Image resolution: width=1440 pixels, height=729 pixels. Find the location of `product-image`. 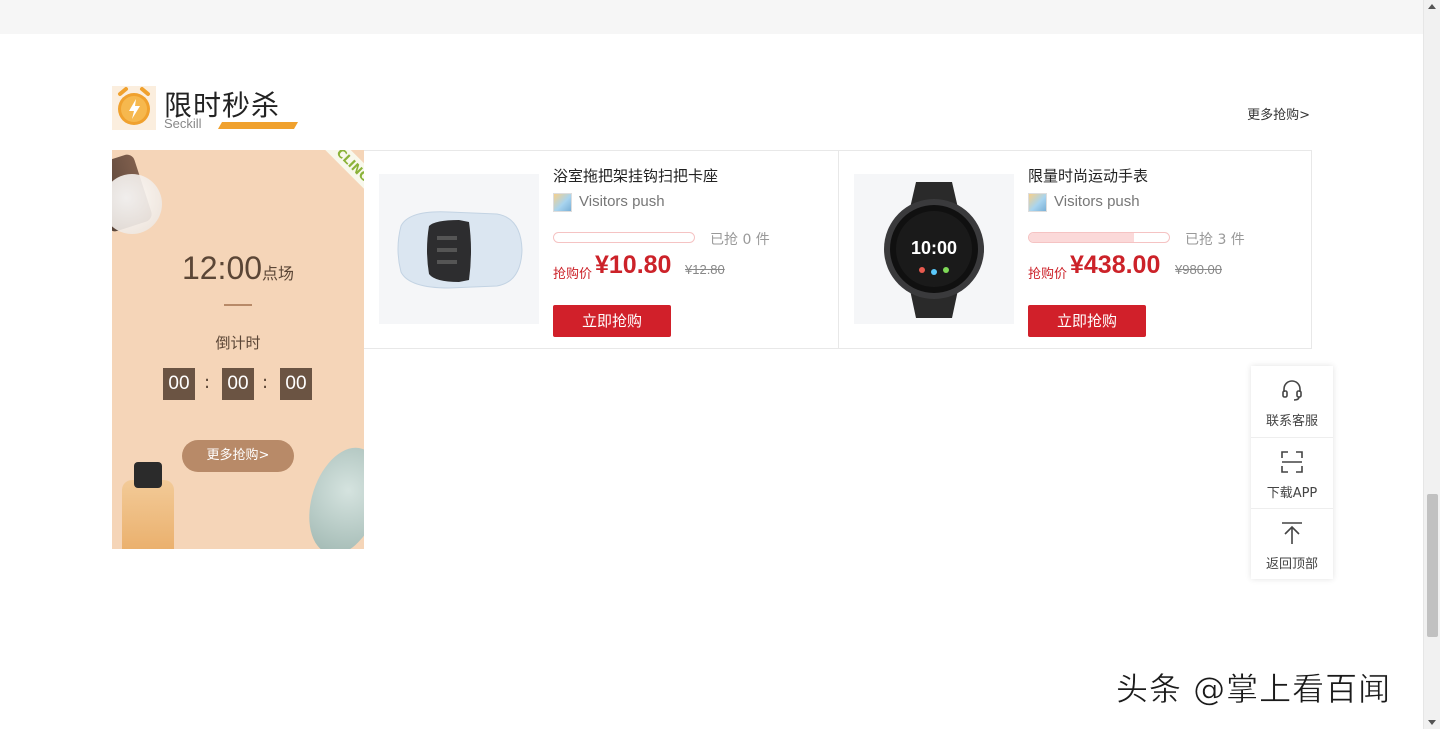

product-image is located at coordinates (459, 249).